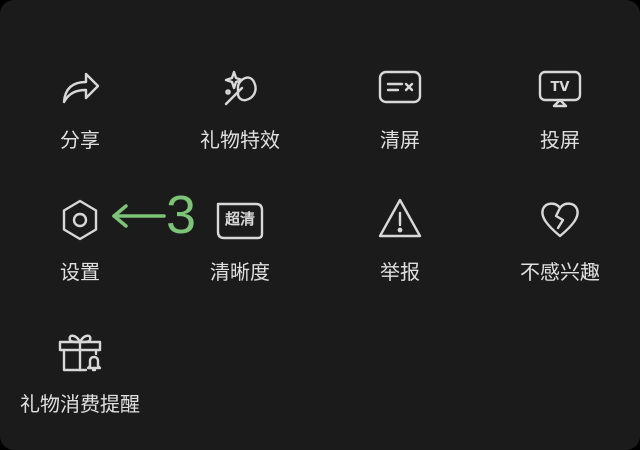 Image resolution: width=640 pixels, height=450 pixels. Describe the element at coordinates (240, 114) in the screenshot. I see `gift-effect-button: 礼物特效` at that location.